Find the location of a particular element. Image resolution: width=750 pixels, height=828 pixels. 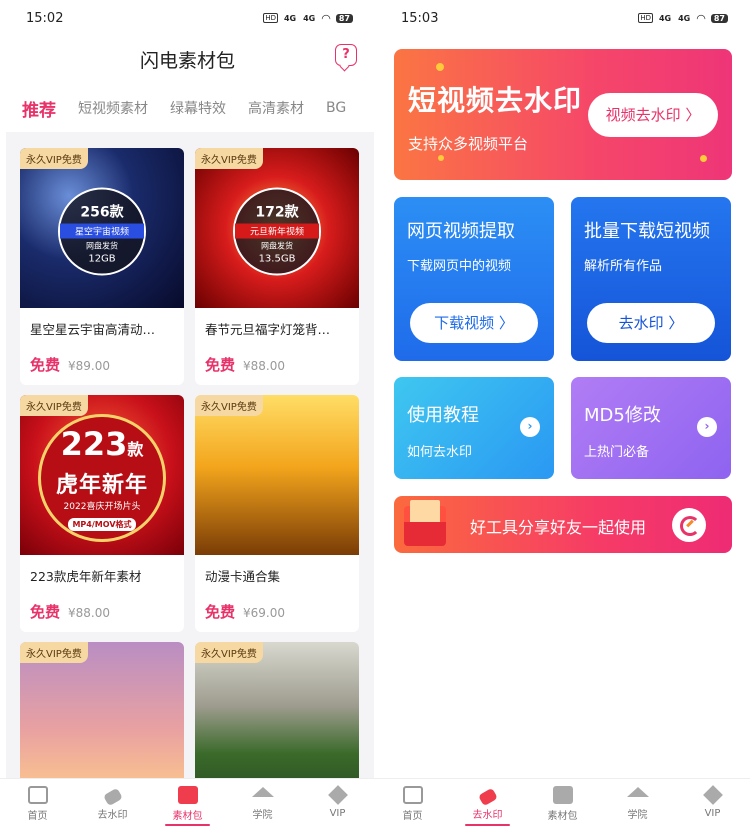

overlay-format: MP4/MOV格式 is located at coordinates (102, 525).